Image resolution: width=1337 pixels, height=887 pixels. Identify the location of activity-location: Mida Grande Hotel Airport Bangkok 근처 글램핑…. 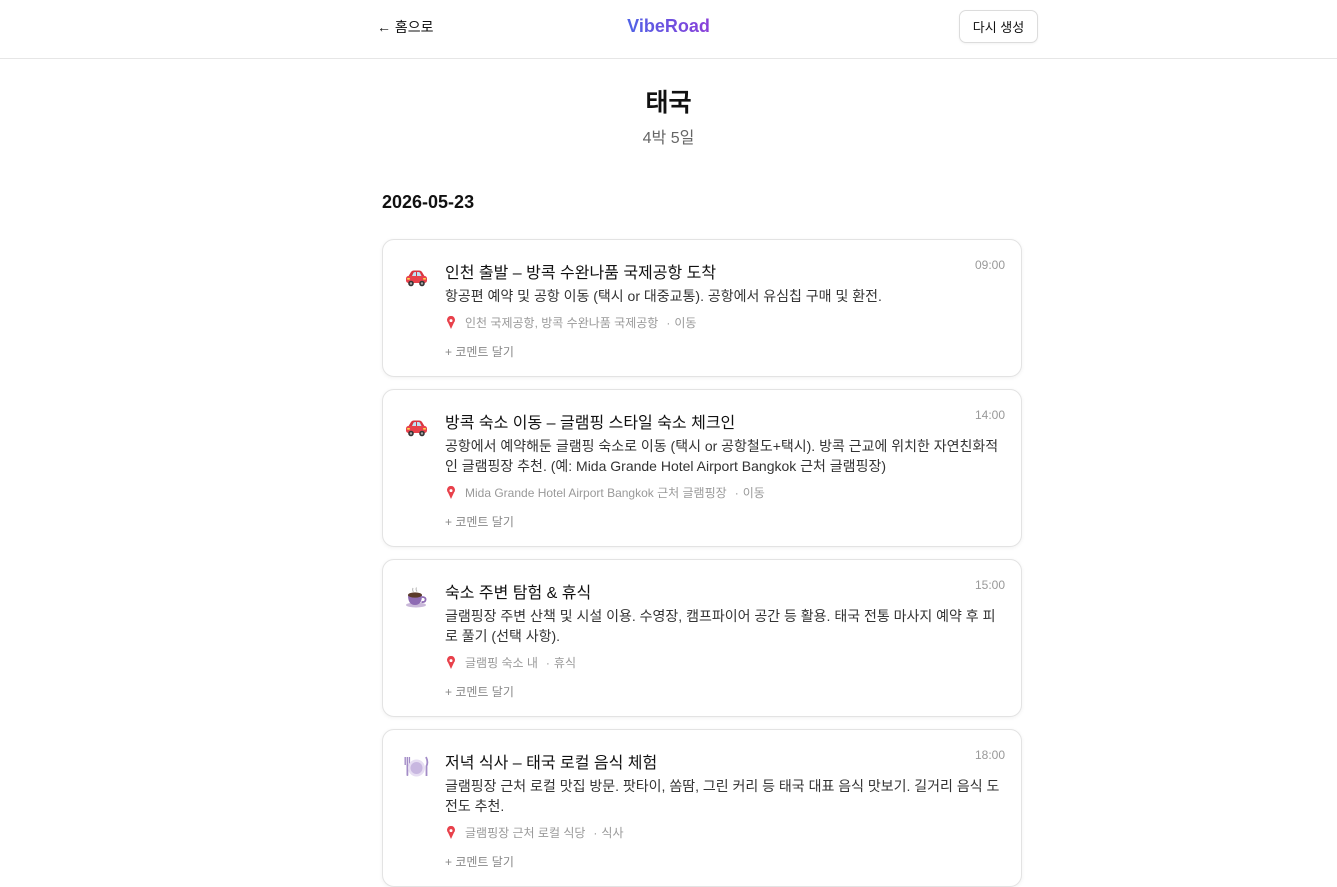
(596, 493).